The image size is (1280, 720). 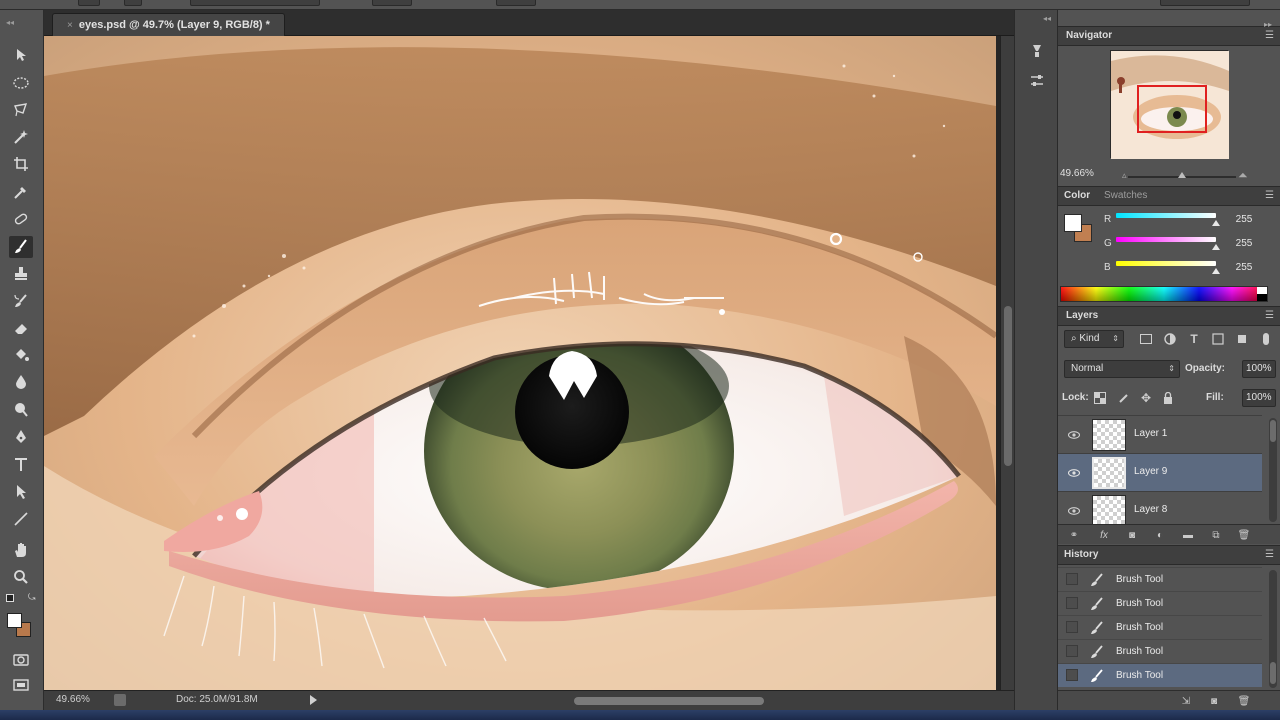 I want to click on filter-toggle-icon, so click(x=1266, y=339).